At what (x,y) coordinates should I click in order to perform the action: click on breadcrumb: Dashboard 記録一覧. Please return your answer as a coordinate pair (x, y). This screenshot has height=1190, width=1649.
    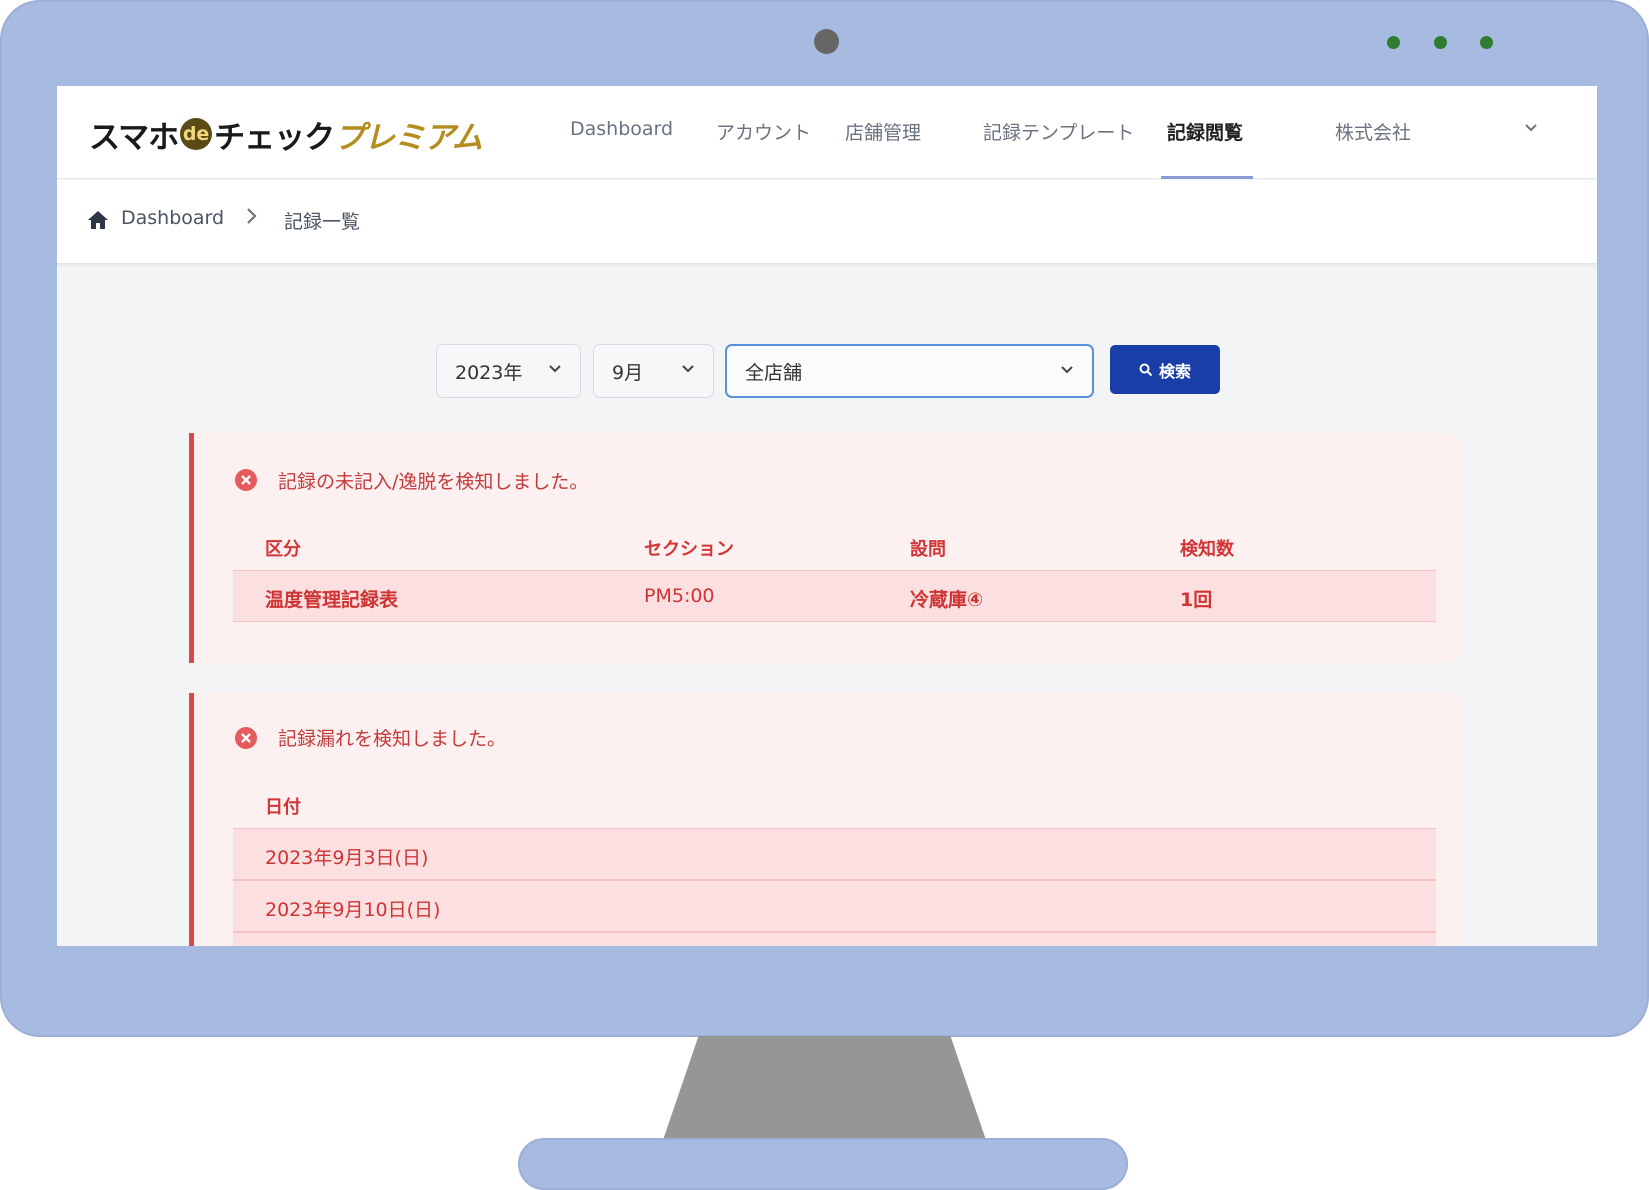
    Looking at the image, I should click on (827, 222).